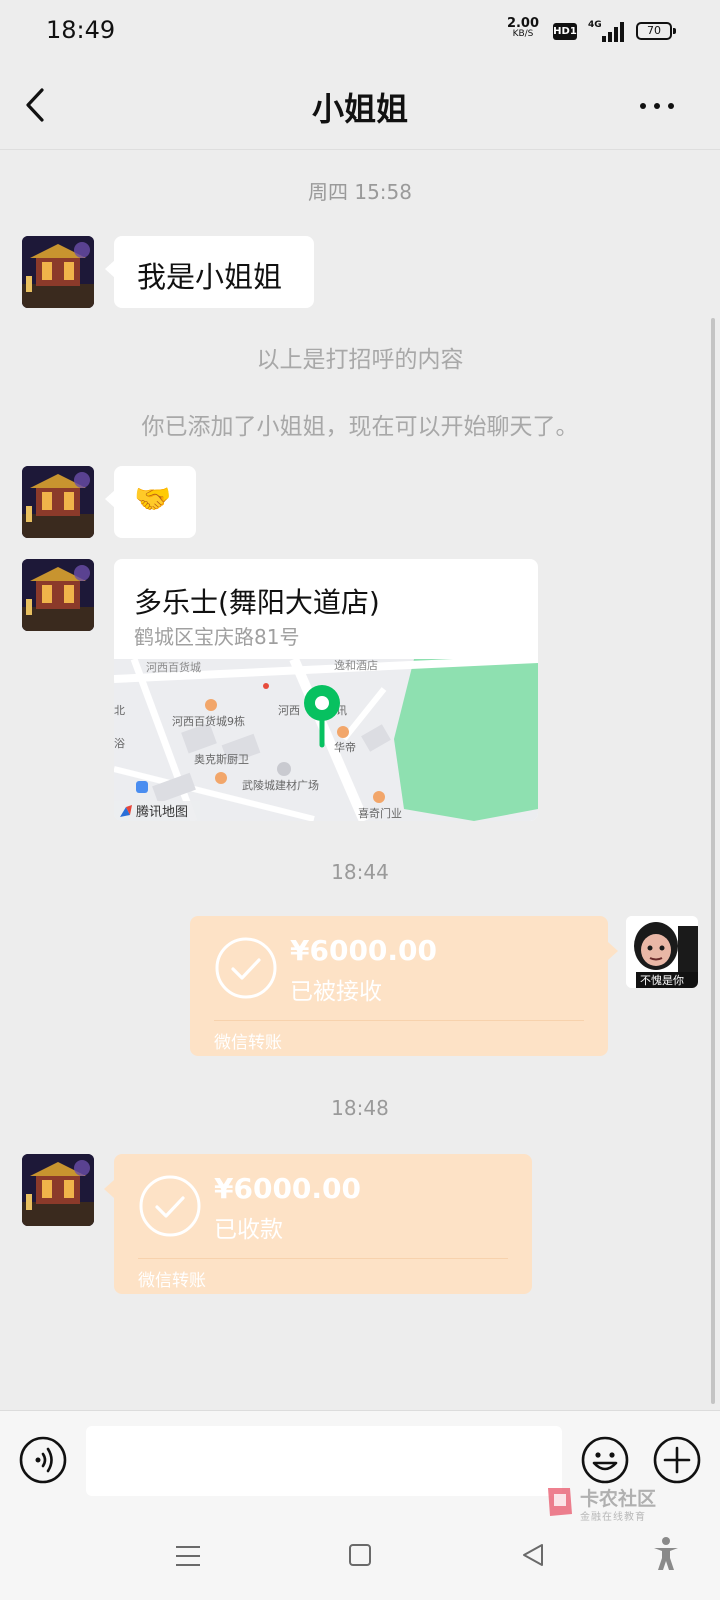  I want to click on nav-back-button, so click(533, 1555).